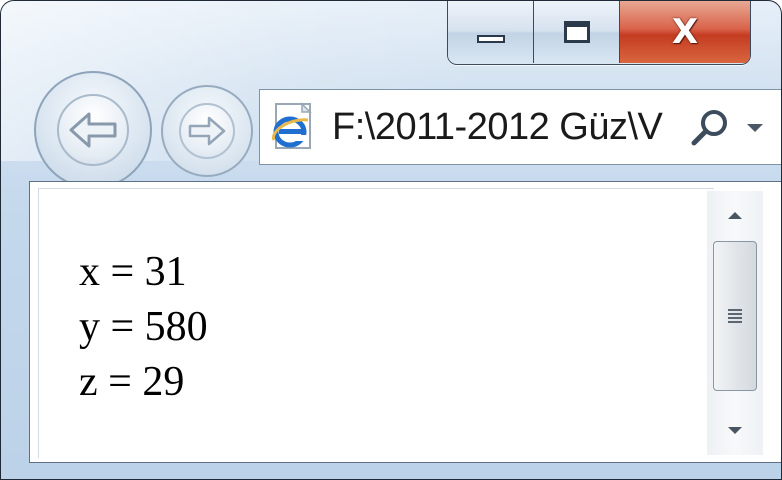 This screenshot has height=480, width=782. I want to click on maximize-icon, so click(576, 32).